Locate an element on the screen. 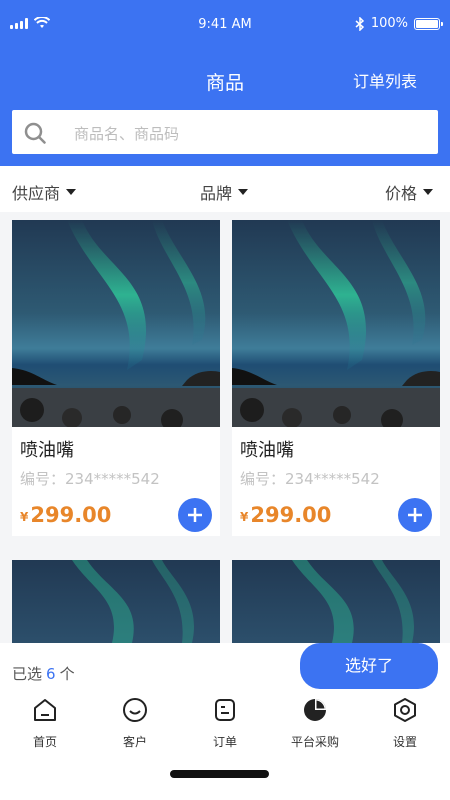  filter-supplier: 供应商 is located at coordinates (44, 192).